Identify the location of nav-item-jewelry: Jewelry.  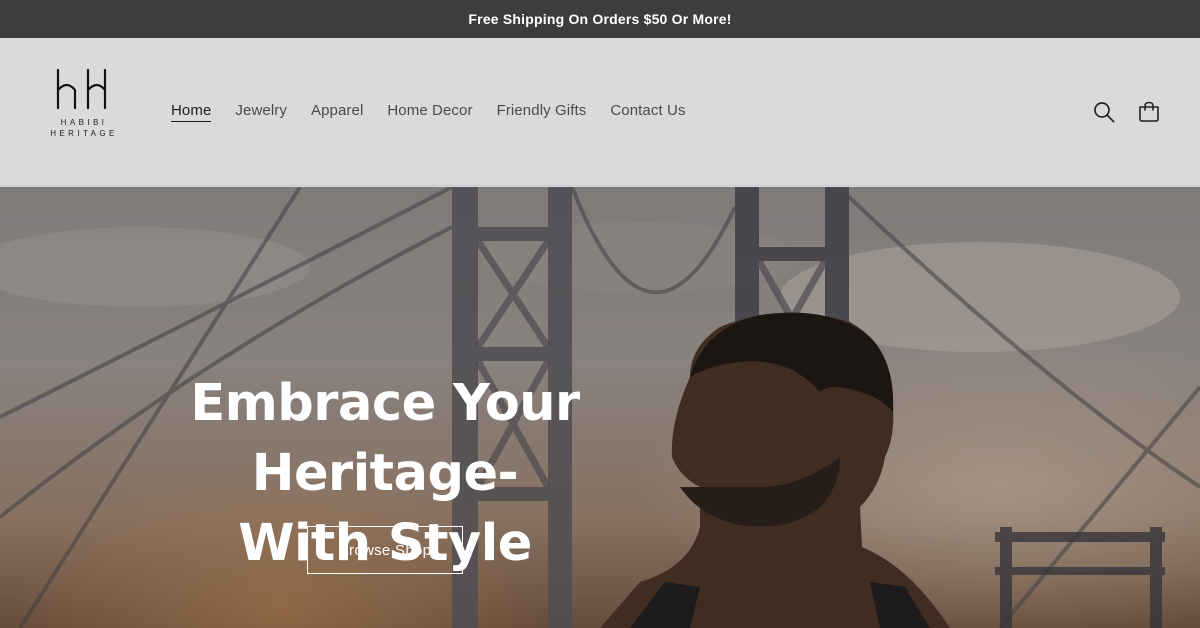
(261, 112).